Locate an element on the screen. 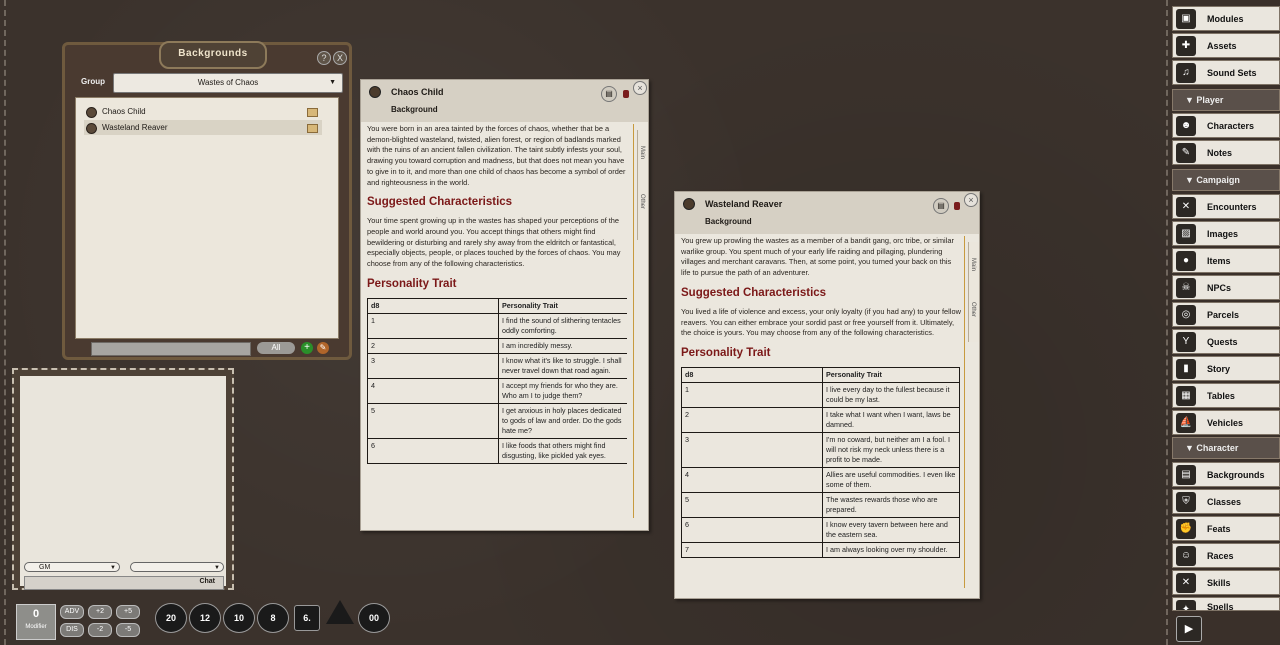 The height and width of the screenshot is (645, 1280). sidebar-item-skills: ✕ Skills is located at coordinates (1226, 582).